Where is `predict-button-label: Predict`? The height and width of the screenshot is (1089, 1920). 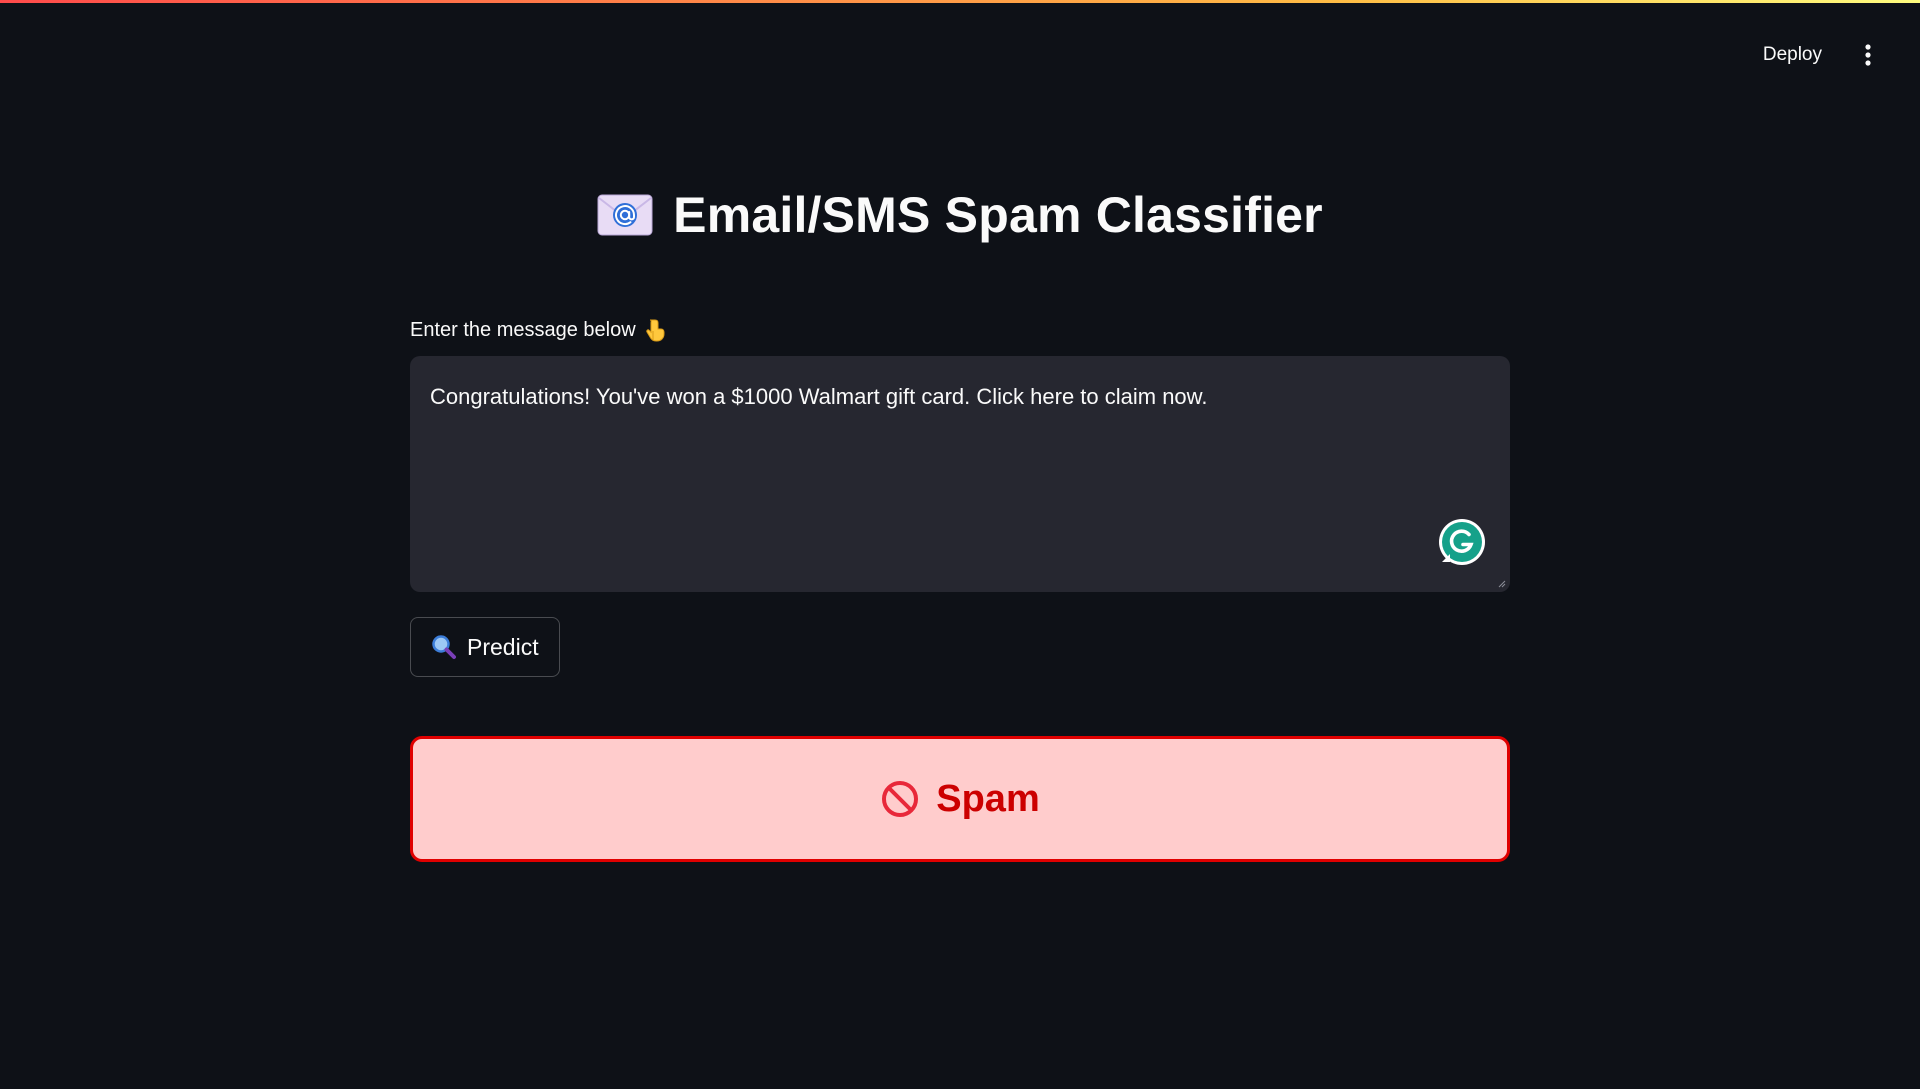
predict-button-label: Predict is located at coordinates (503, 646).